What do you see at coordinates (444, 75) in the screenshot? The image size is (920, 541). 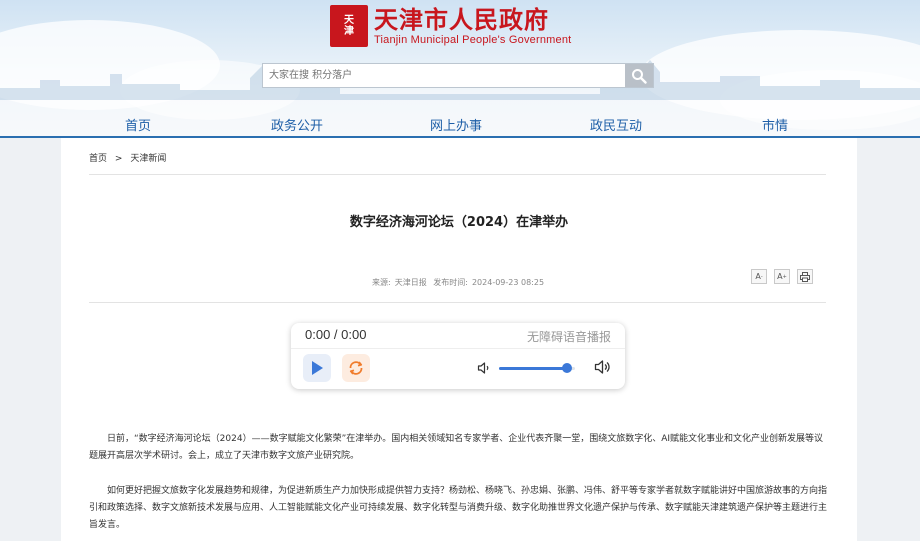 I see `search-input` at bounding box center [444, 75].